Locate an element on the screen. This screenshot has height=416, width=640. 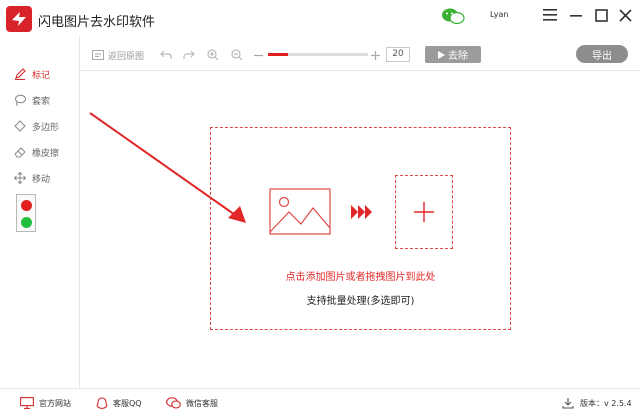
monitor-icon is located at coordinates (27, 403).